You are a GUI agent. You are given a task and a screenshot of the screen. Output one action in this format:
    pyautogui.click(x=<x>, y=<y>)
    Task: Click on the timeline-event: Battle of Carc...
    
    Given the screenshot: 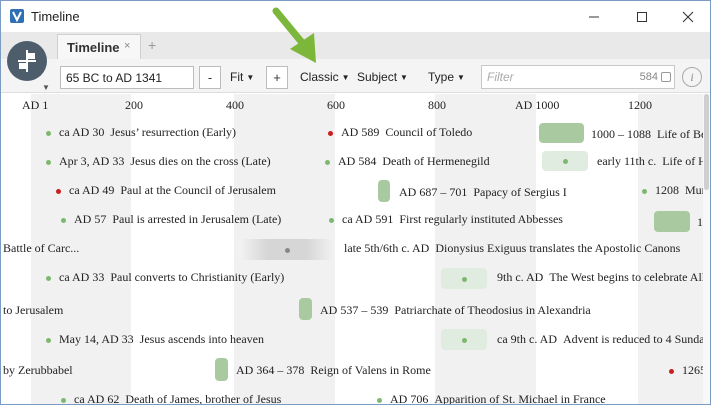 What is the action you would take?
    pyautogui.click(x=41, y=248)
    